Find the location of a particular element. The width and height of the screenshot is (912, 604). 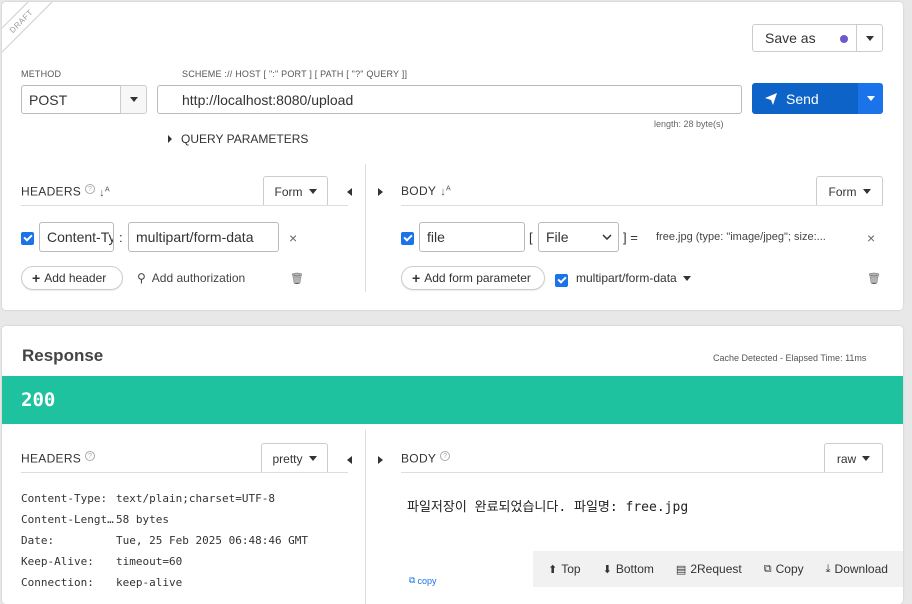

body-param-name-input: file is located at coordinates (472, 237).